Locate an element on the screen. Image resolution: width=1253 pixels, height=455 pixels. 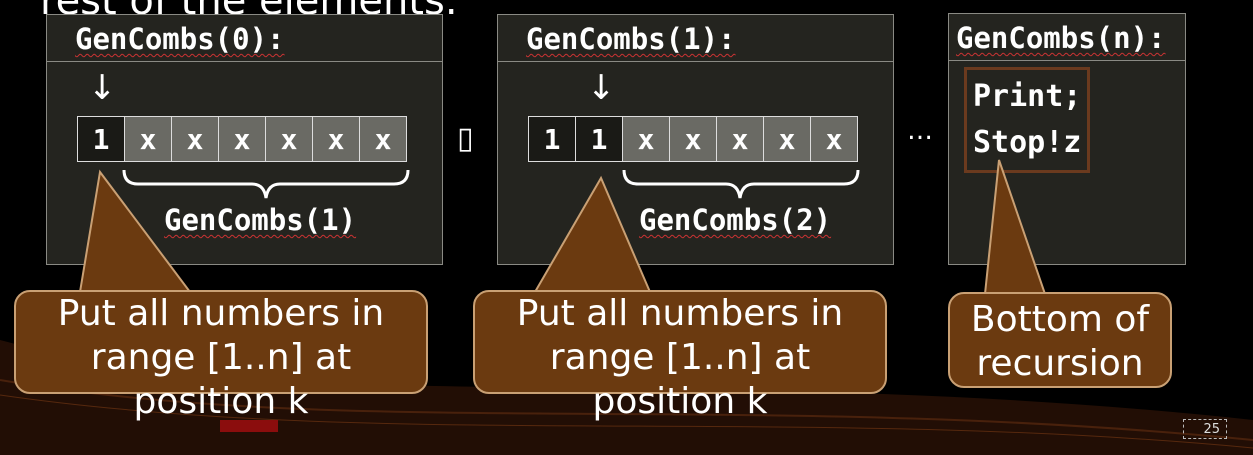
decorative-red-bar is located at coordinates (249, 426).